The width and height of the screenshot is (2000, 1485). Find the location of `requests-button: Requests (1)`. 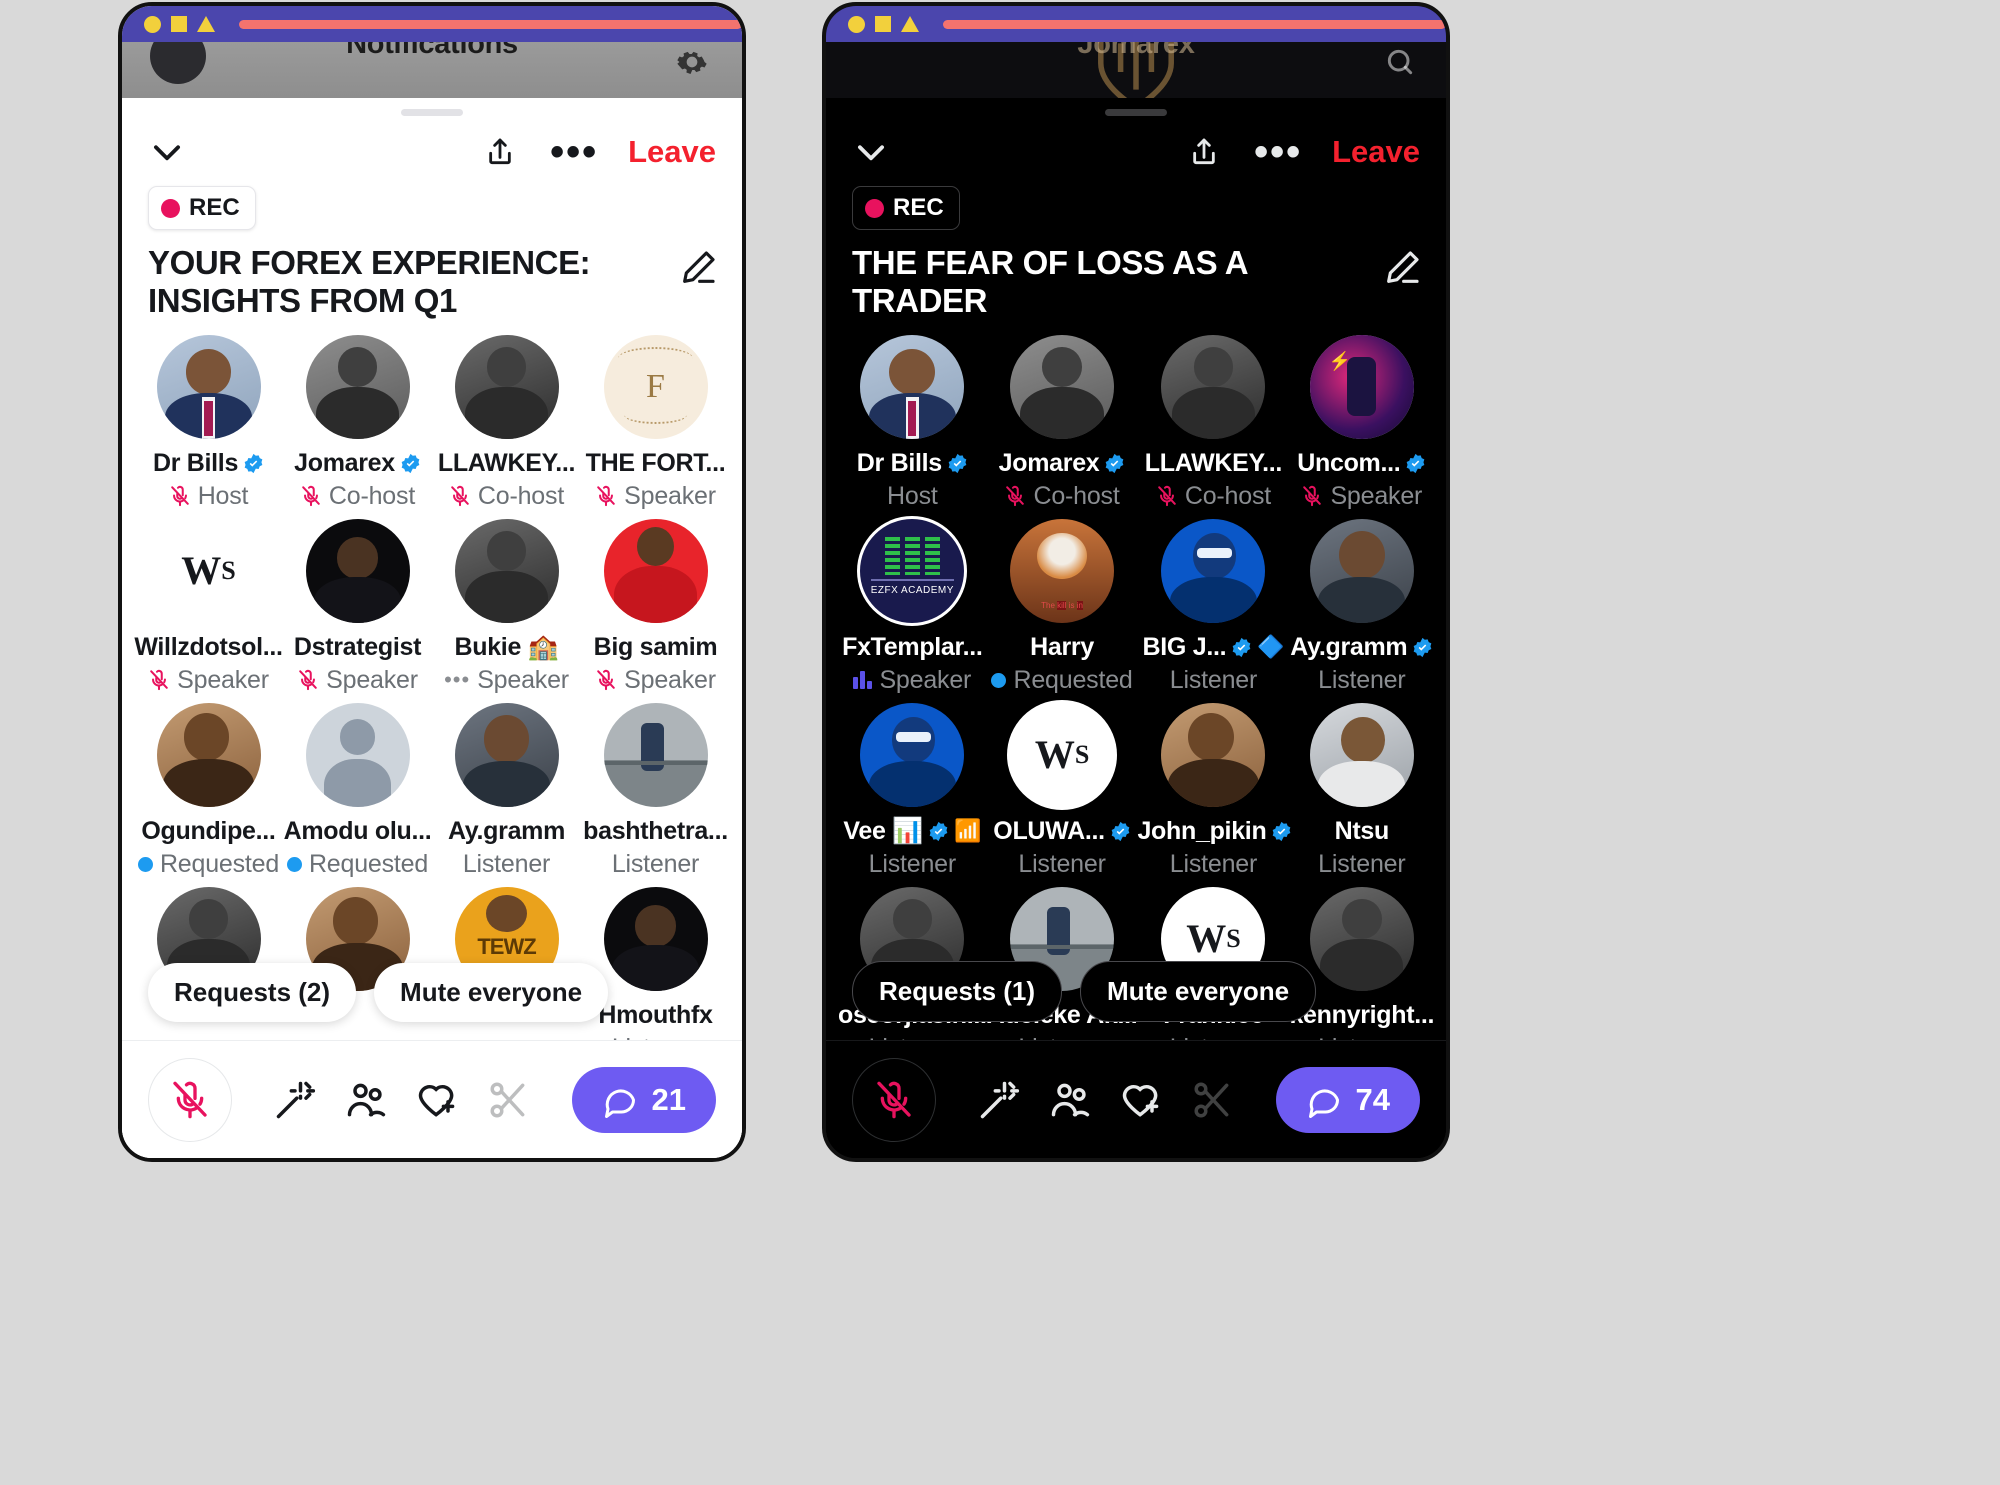

requests-button: Requests (1) is located at coordinates (957, 991).